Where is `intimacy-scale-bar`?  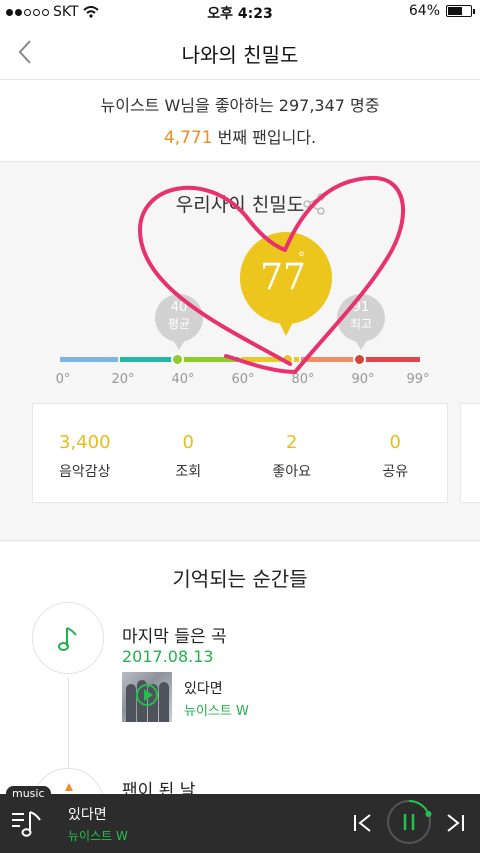
intimacy-scale-bar is located at coordinates (240, 359).